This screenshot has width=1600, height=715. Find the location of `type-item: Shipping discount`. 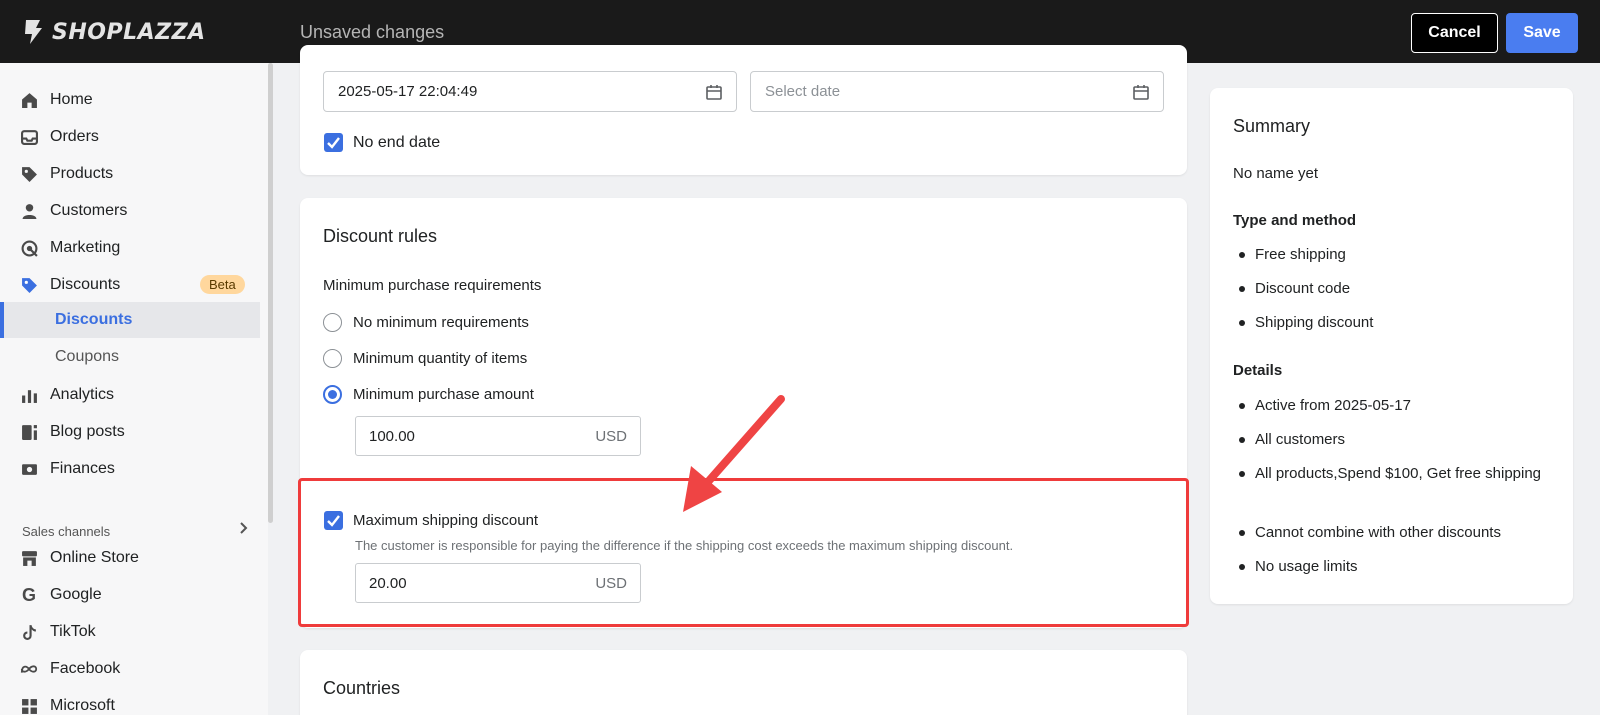

type-item: Shipping discount is located at coordinates (1314, 322).